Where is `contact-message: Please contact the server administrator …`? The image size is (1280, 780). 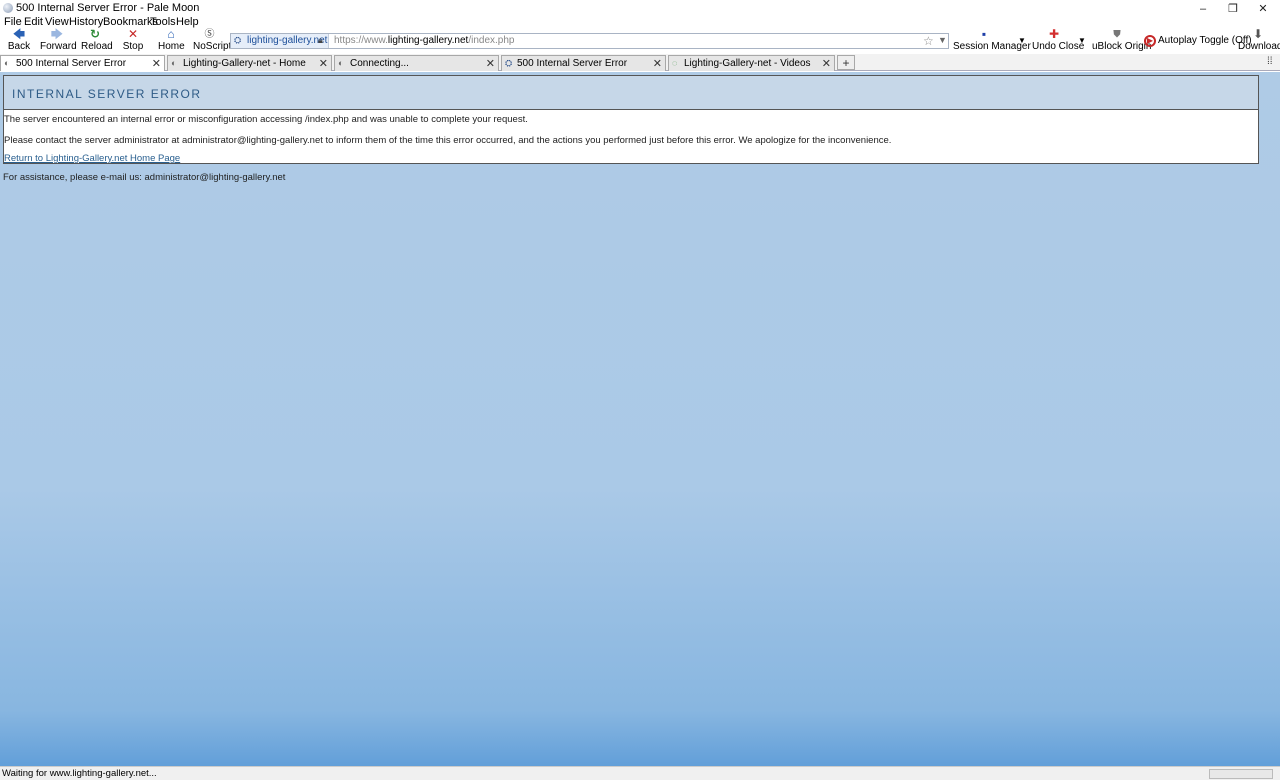 contact-message: Please contact the server administrator … is located at coordinates (448, 140).